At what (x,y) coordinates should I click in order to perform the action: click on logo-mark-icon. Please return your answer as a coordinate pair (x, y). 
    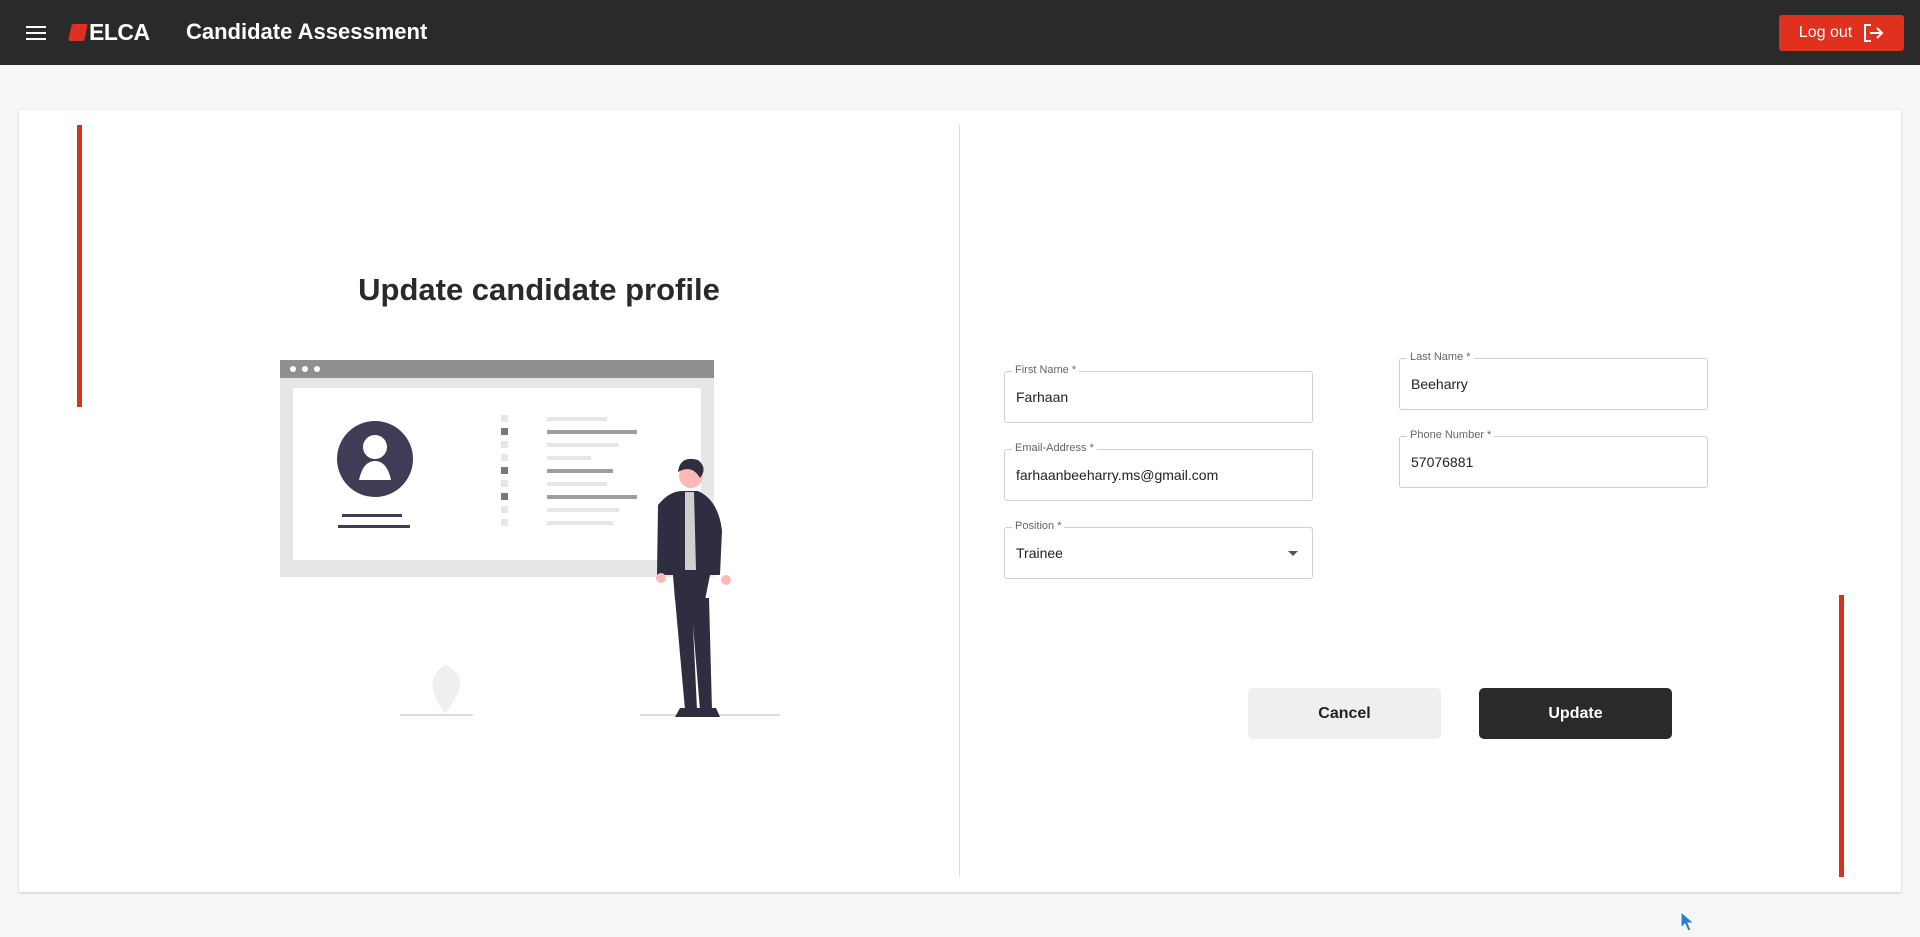
    Looking at the image, I should click on (78, 32).